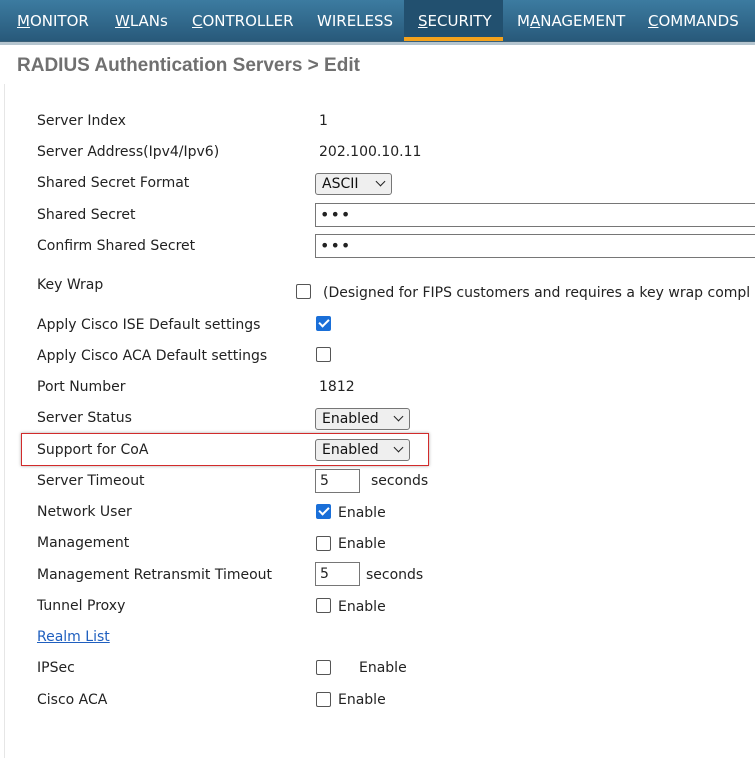 This screenshot has width=755, height=758. Describe the element at coordinates (362, 544) in the screenshot. I see `management-enable-text: Enable` at that location.